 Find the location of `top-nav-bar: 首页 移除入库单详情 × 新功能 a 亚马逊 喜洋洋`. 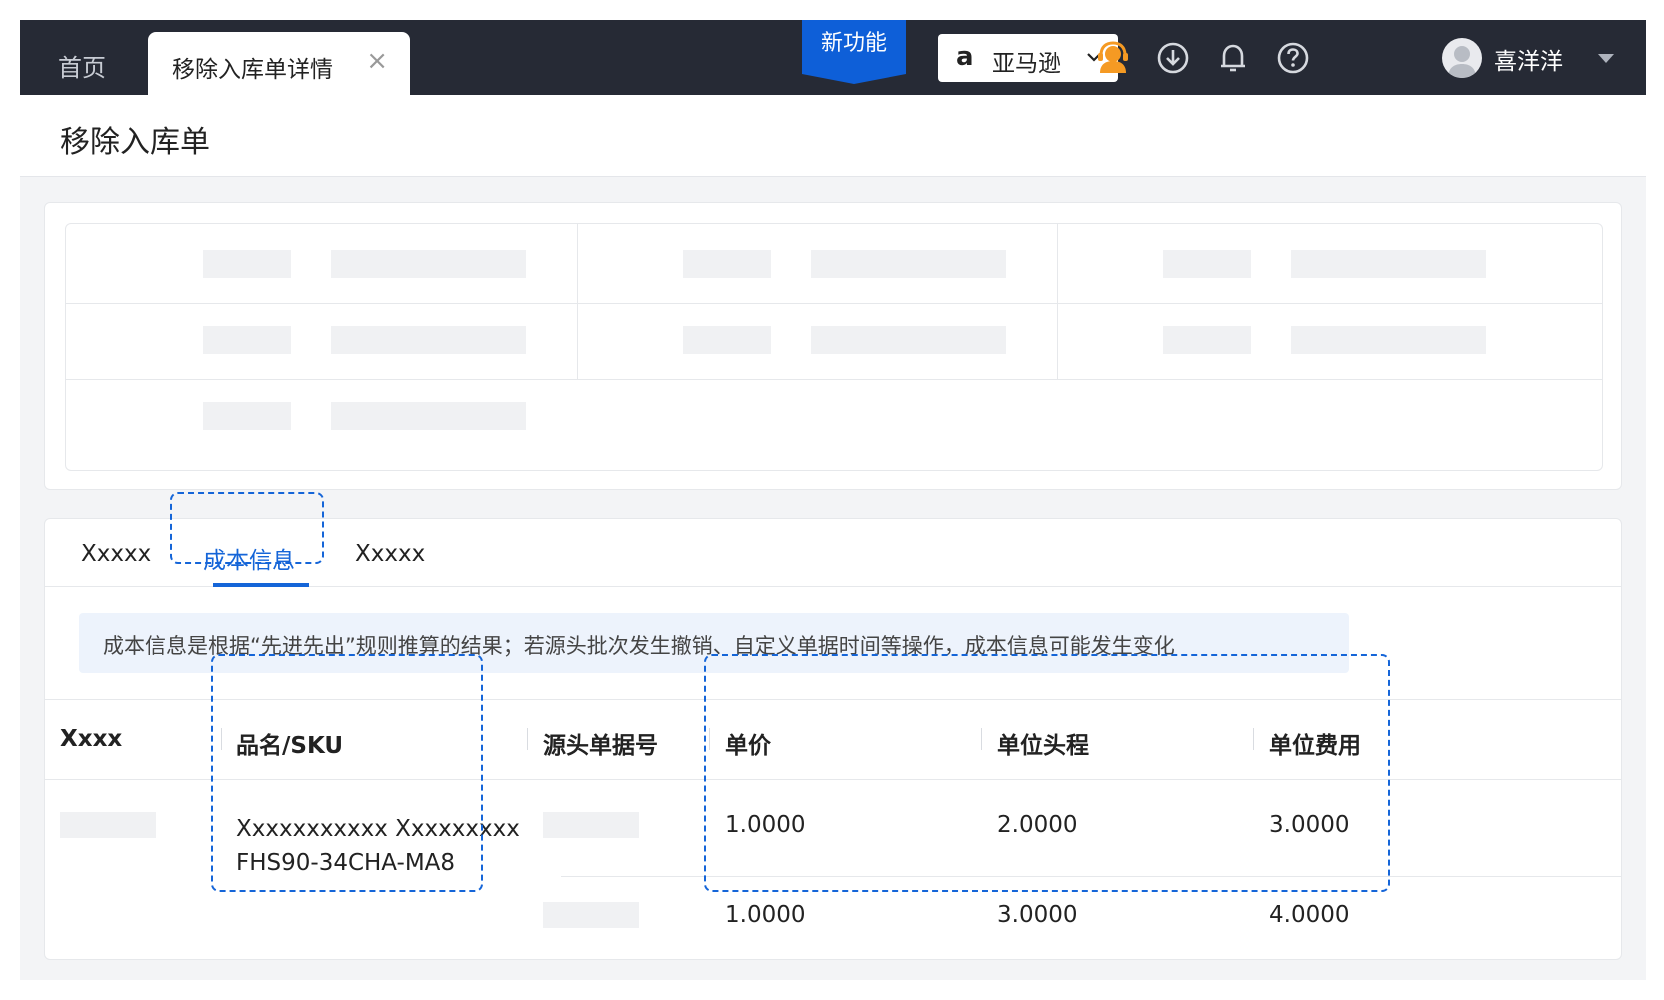

top-nav-bar: 首页 移除入库单详情 × 新功能 a 亚马逊 喜洋洋 is located at coordinates (833, 57).